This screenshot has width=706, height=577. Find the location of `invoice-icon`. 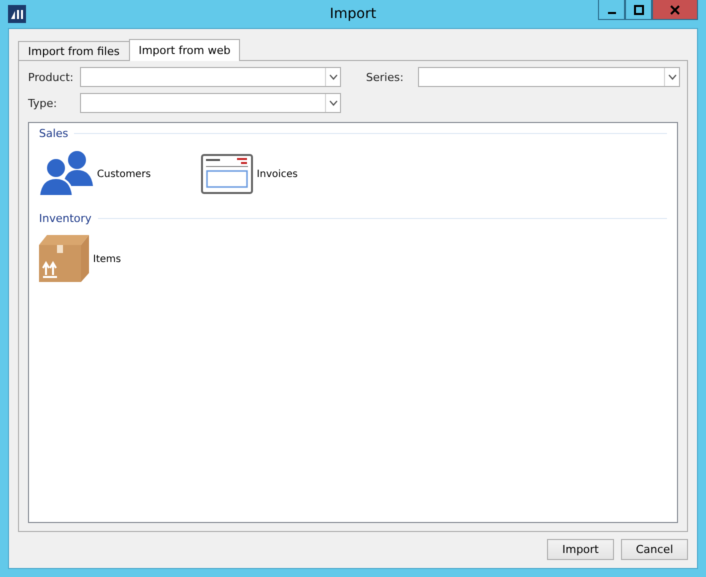

invoice-icon is located at coordinates (226, 174).